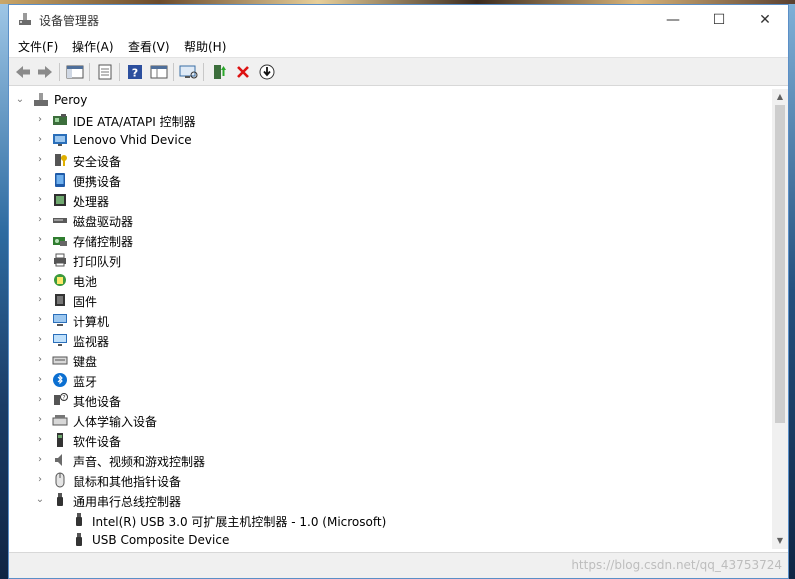 Image resolution: width=795 pixels, height=579 pixels. What do you see at coordinates (23, 72) in the screenshot?
I see `back-arrow-icon` at bounding box center [23, 72].